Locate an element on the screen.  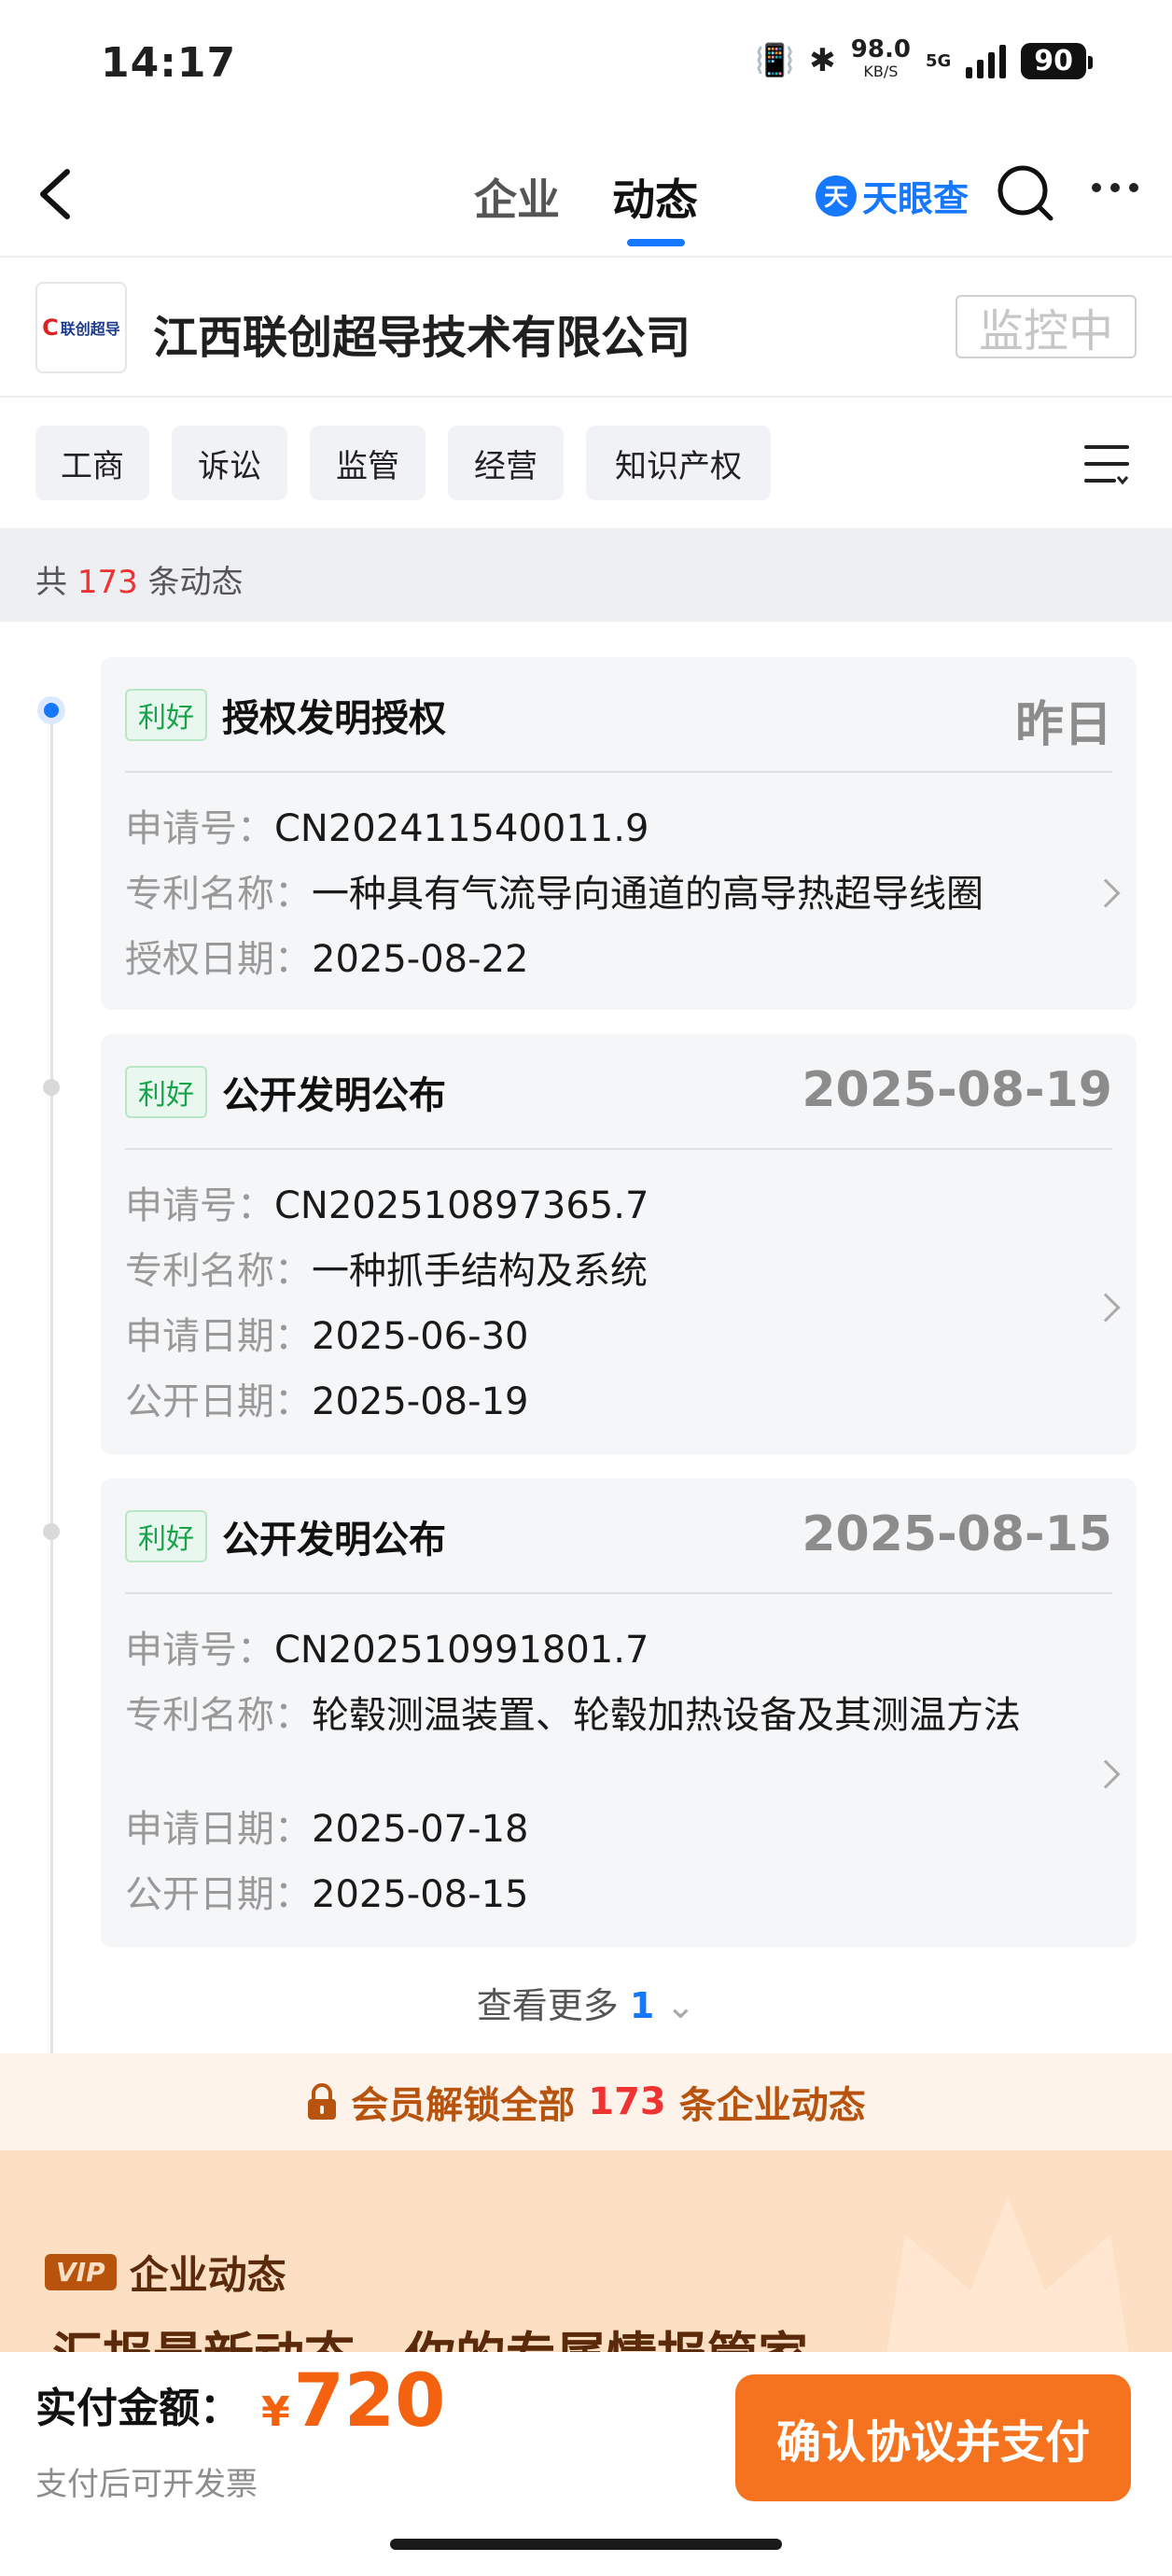
confirm-pay-button: 确认协议并支付 is located at coordinates (933, 2437).